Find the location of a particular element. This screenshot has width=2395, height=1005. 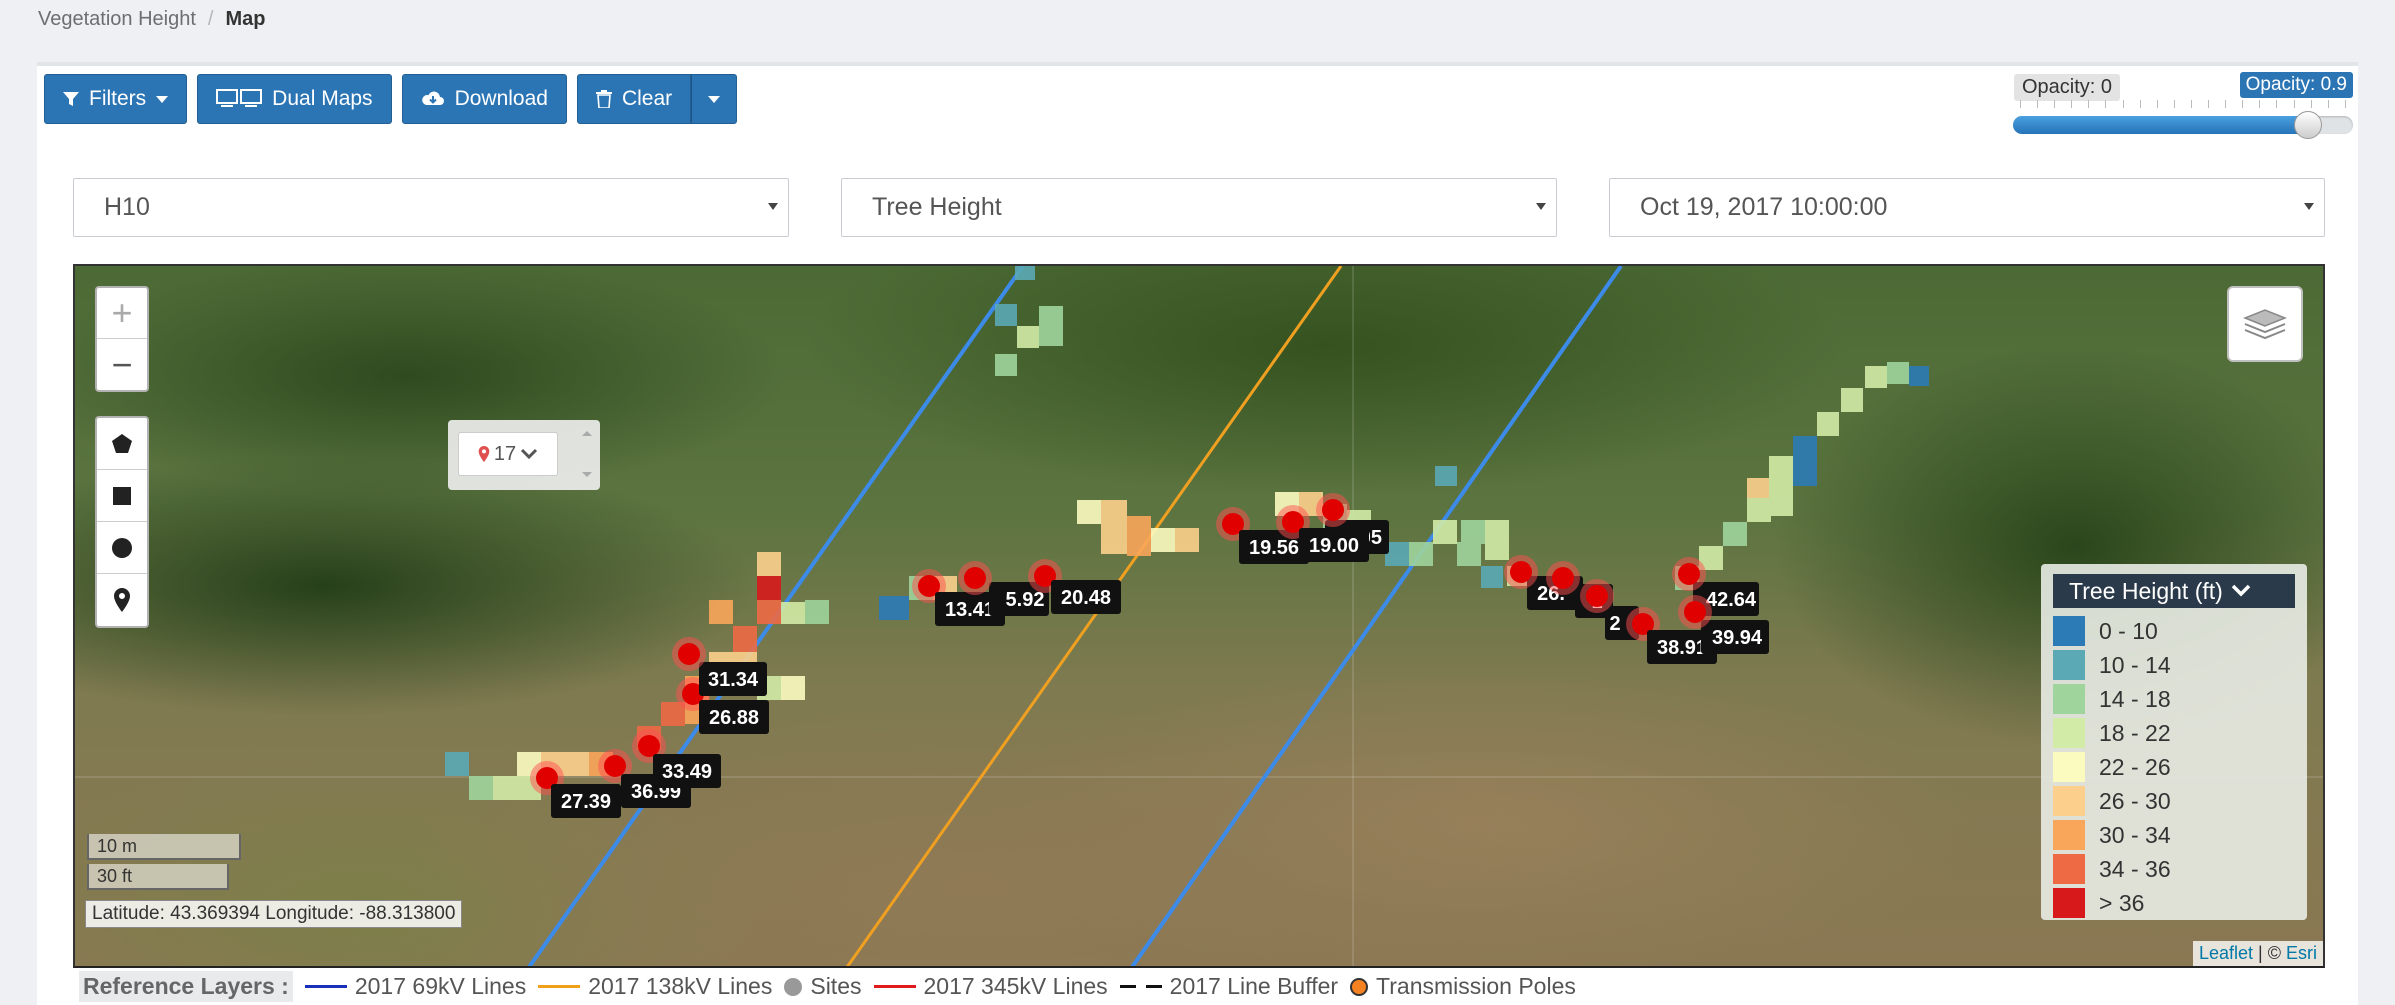

tree-marker-label: 39.94 is located at coordinates (1737, 638).